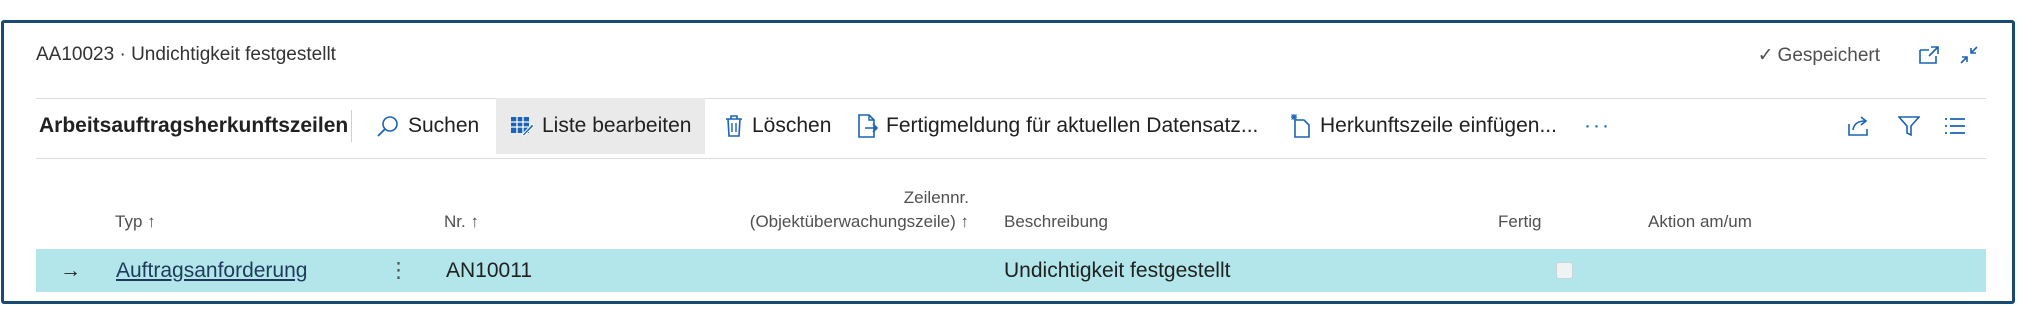 Image resolution: width=2022 pixels, height=314 pixels. Describe the element at coordinates (1929, 55) in the screenshot. I see `open-new-window-icon` at that location.